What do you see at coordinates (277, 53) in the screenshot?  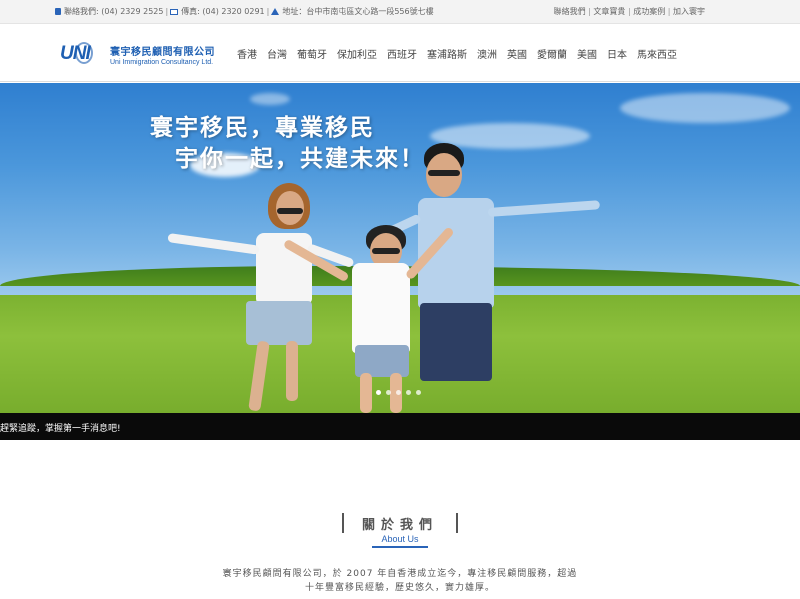 I see `nav-item-taiwan: 台灣` at bounding box center [277, 53].